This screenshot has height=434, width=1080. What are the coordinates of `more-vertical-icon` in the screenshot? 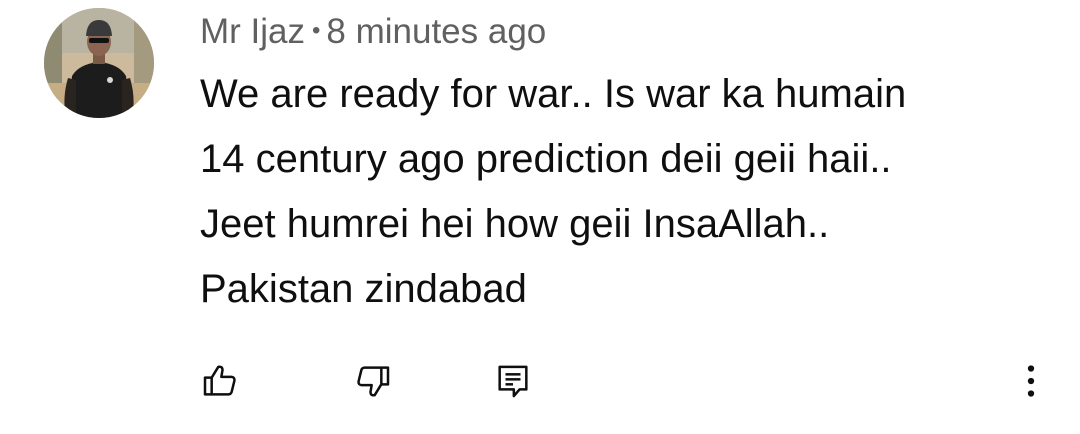 It's located at (1031, 381).